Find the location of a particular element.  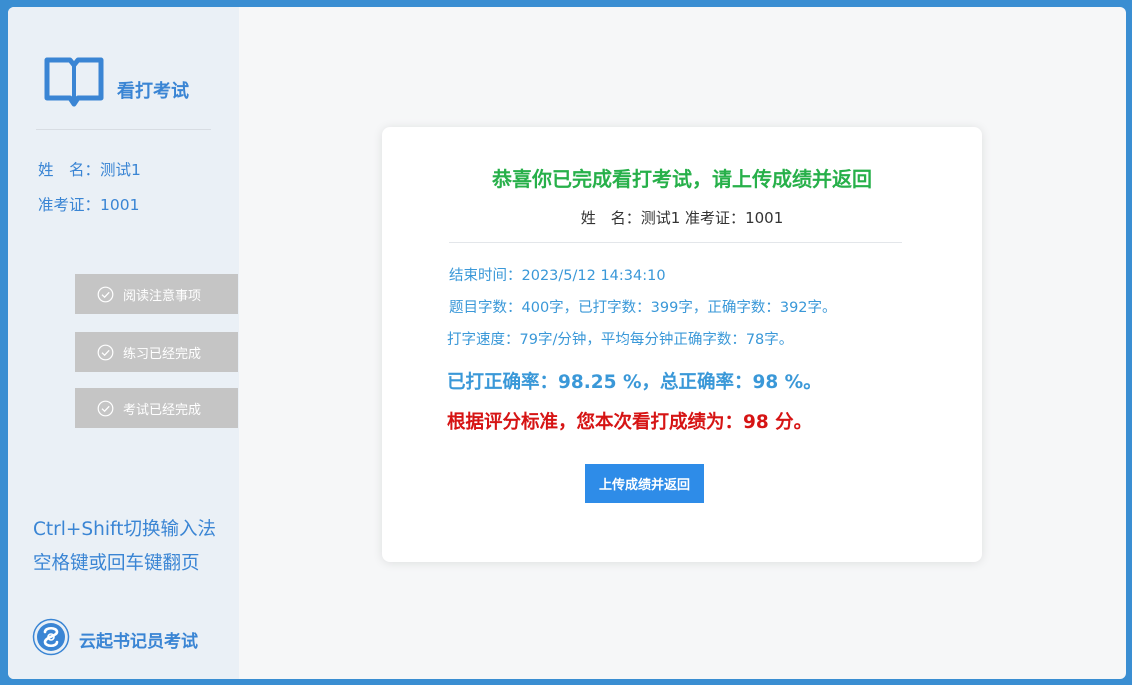

candidate-name: 姓 名：测试1 is located at coordinates (89, 169).